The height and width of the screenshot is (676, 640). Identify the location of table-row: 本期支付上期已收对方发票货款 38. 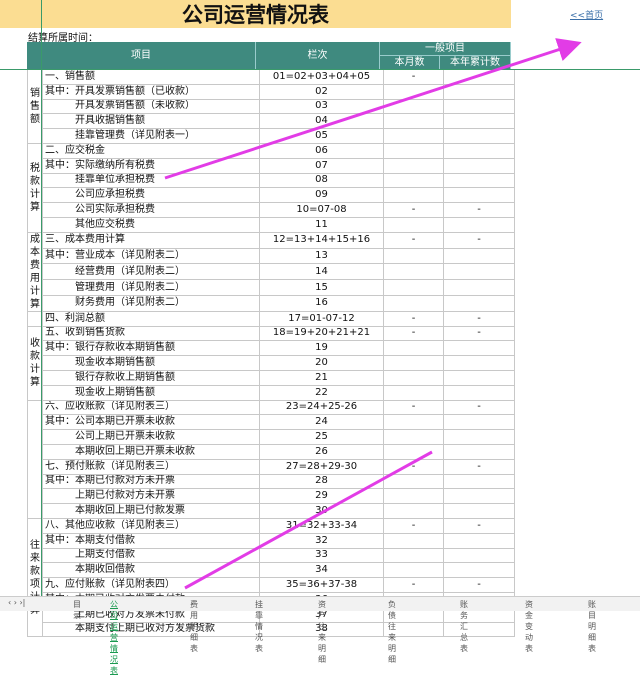
(271, 629).